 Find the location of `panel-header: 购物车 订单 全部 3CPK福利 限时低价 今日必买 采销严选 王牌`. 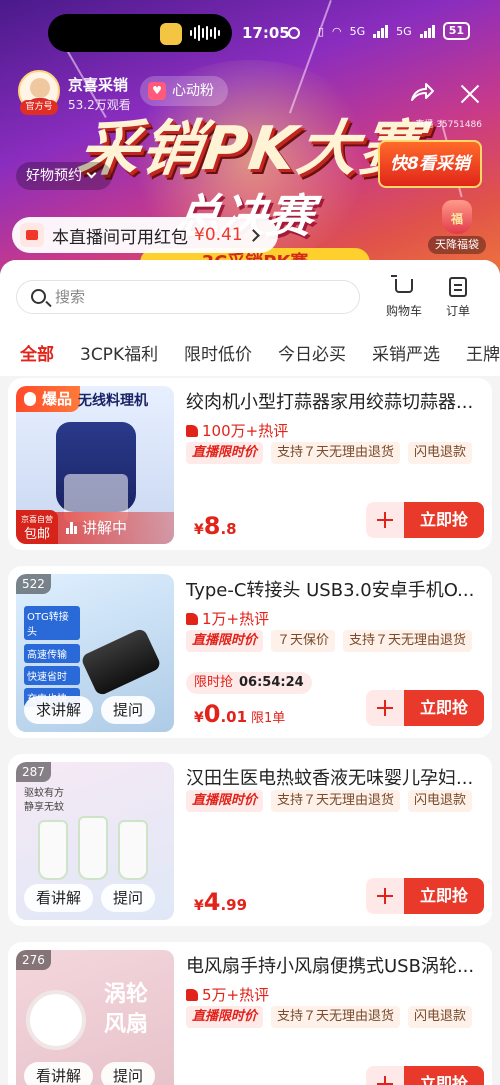

panel-header: 购物车 订单 全部 3CPK福利 限时低价 今日必买 采销严选 王牌 is located at coordinates (250, 318).